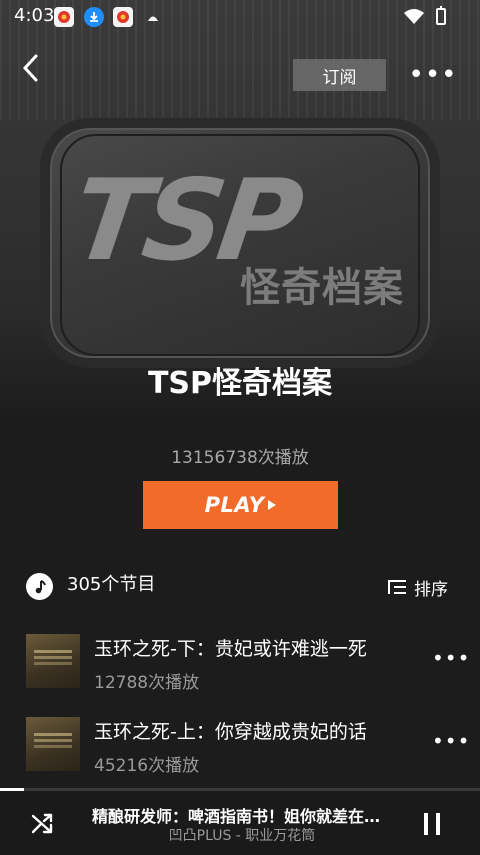 This screenshot has height=855, width=480. What do you see at coordinates (34, 15) in the screenshot?
I see `status-time: 4:03` at bounding box center [34, 15].